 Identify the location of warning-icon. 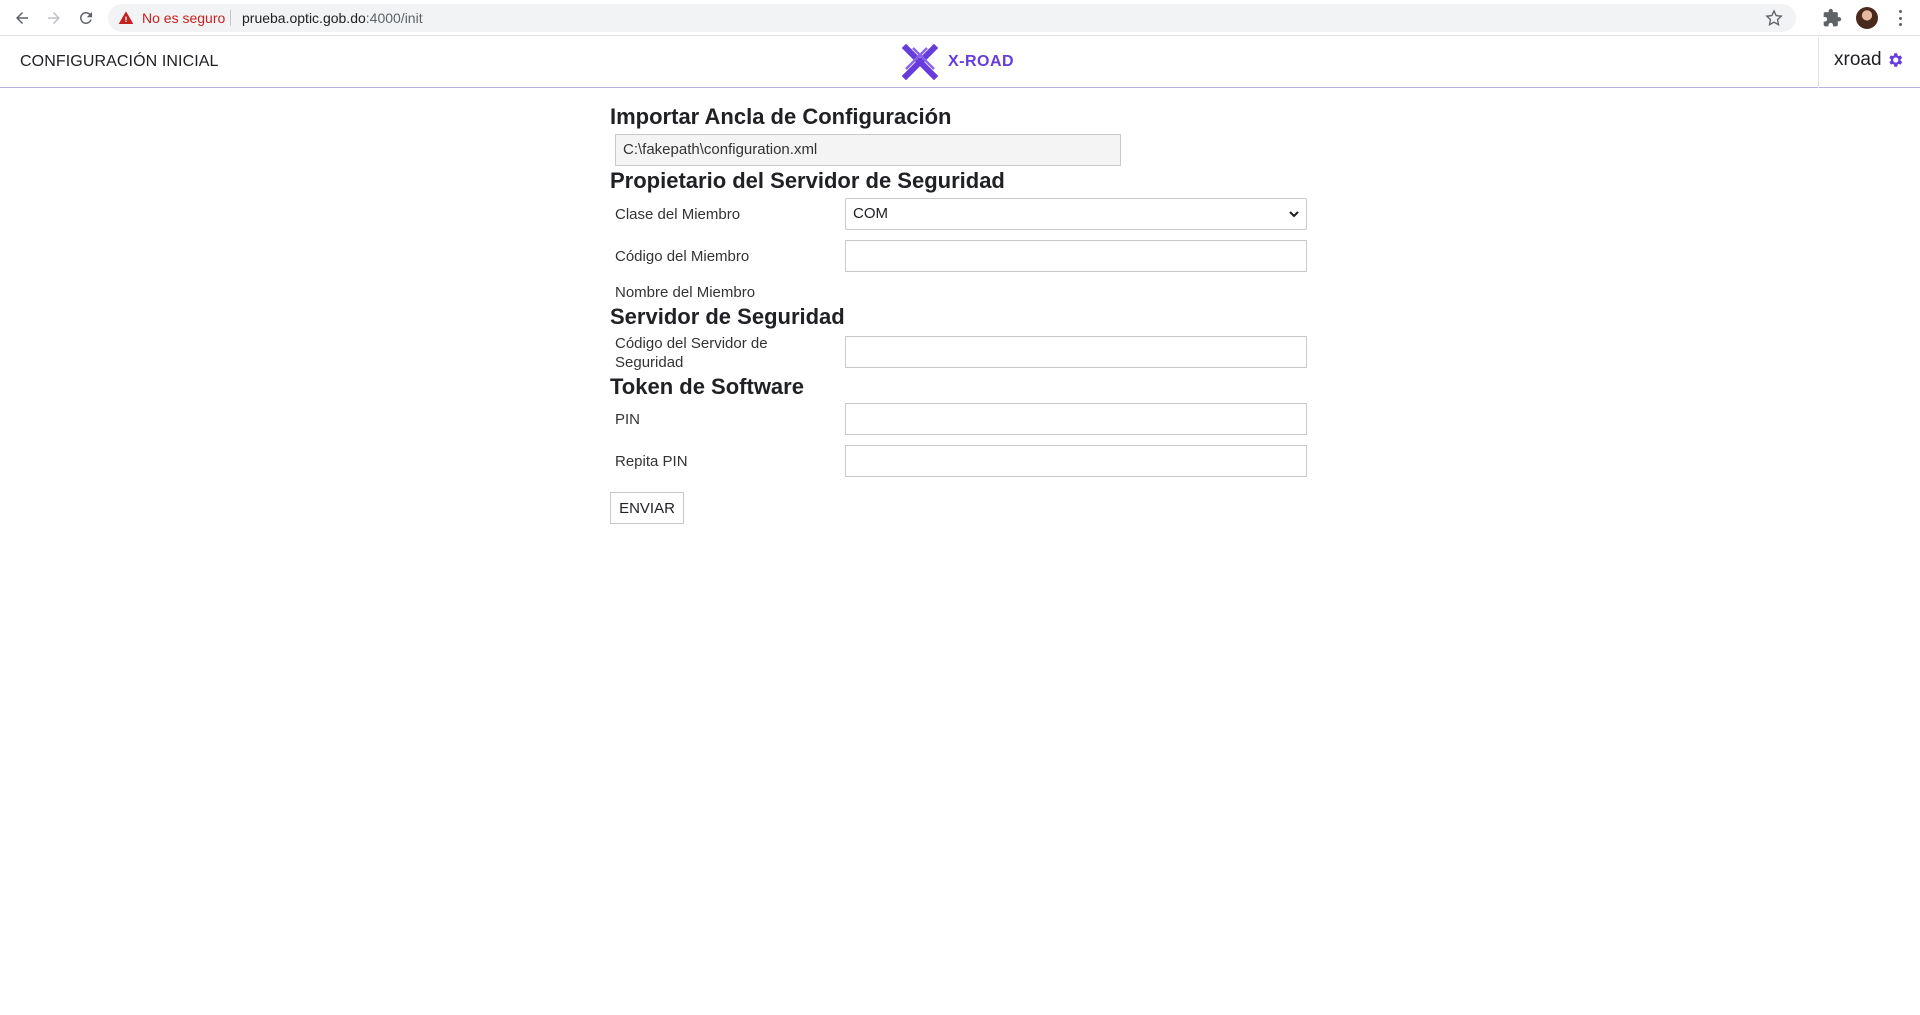
(126, 17).